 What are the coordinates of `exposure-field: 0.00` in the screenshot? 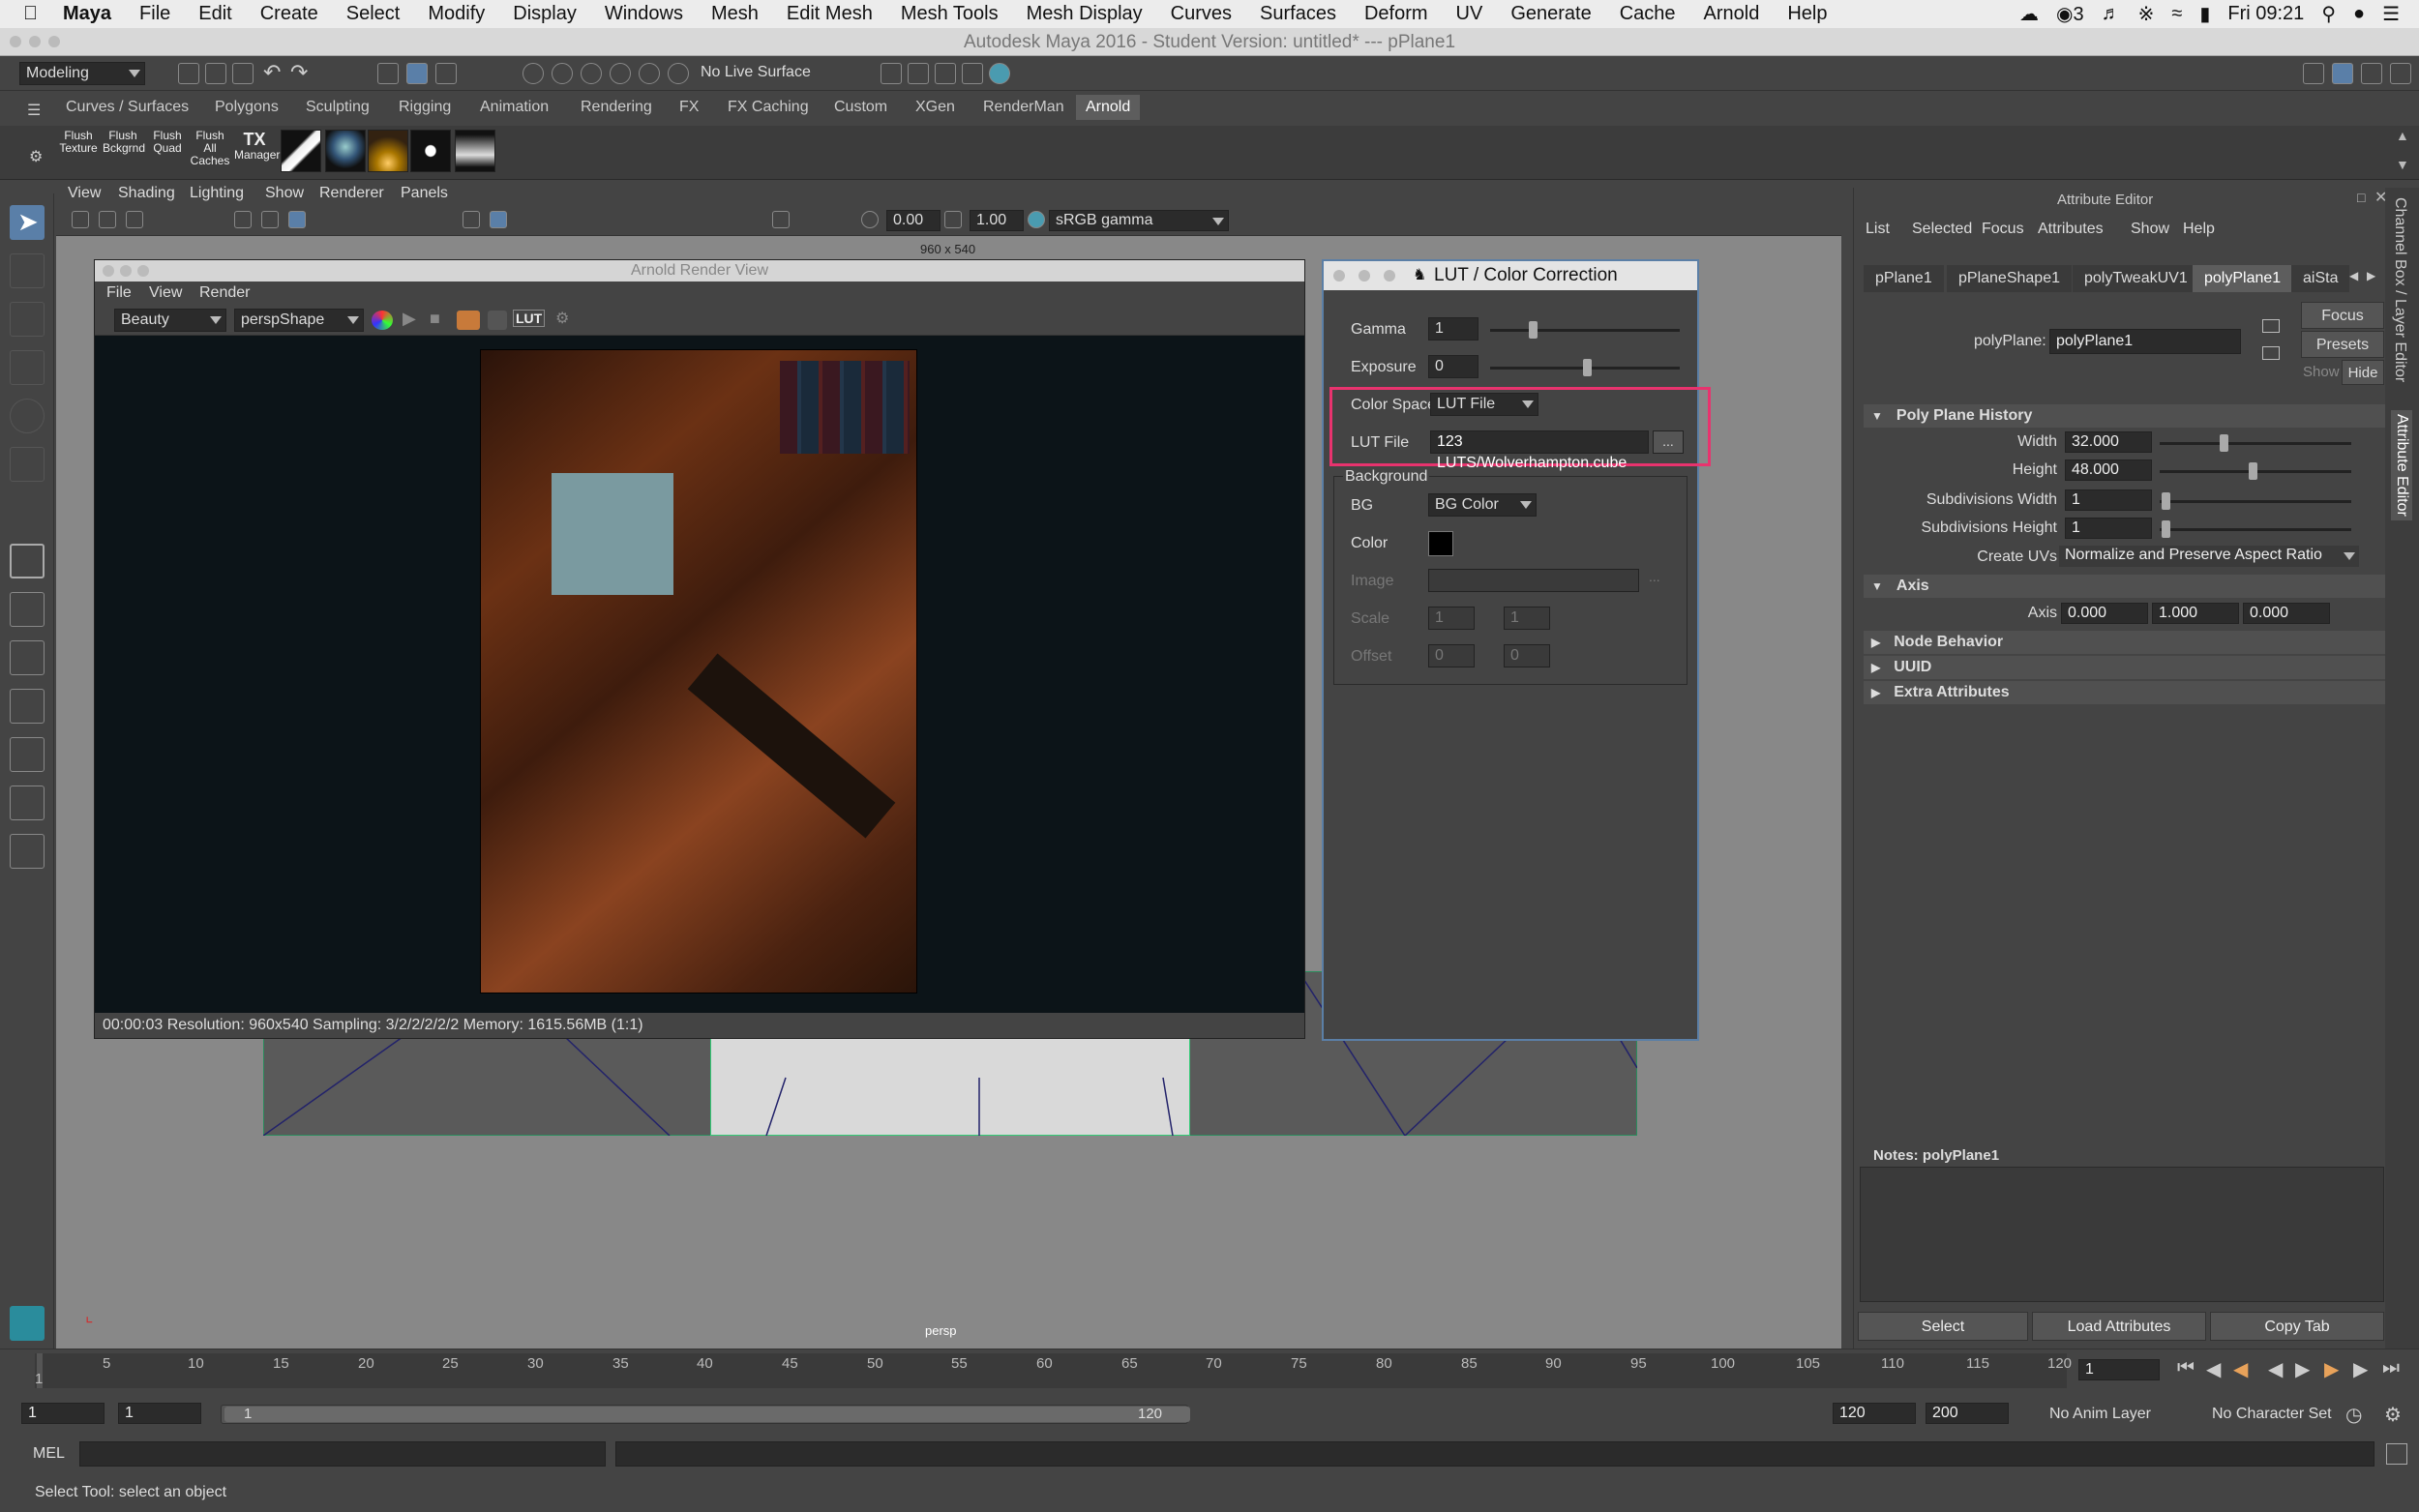 It's located at (914, 221).